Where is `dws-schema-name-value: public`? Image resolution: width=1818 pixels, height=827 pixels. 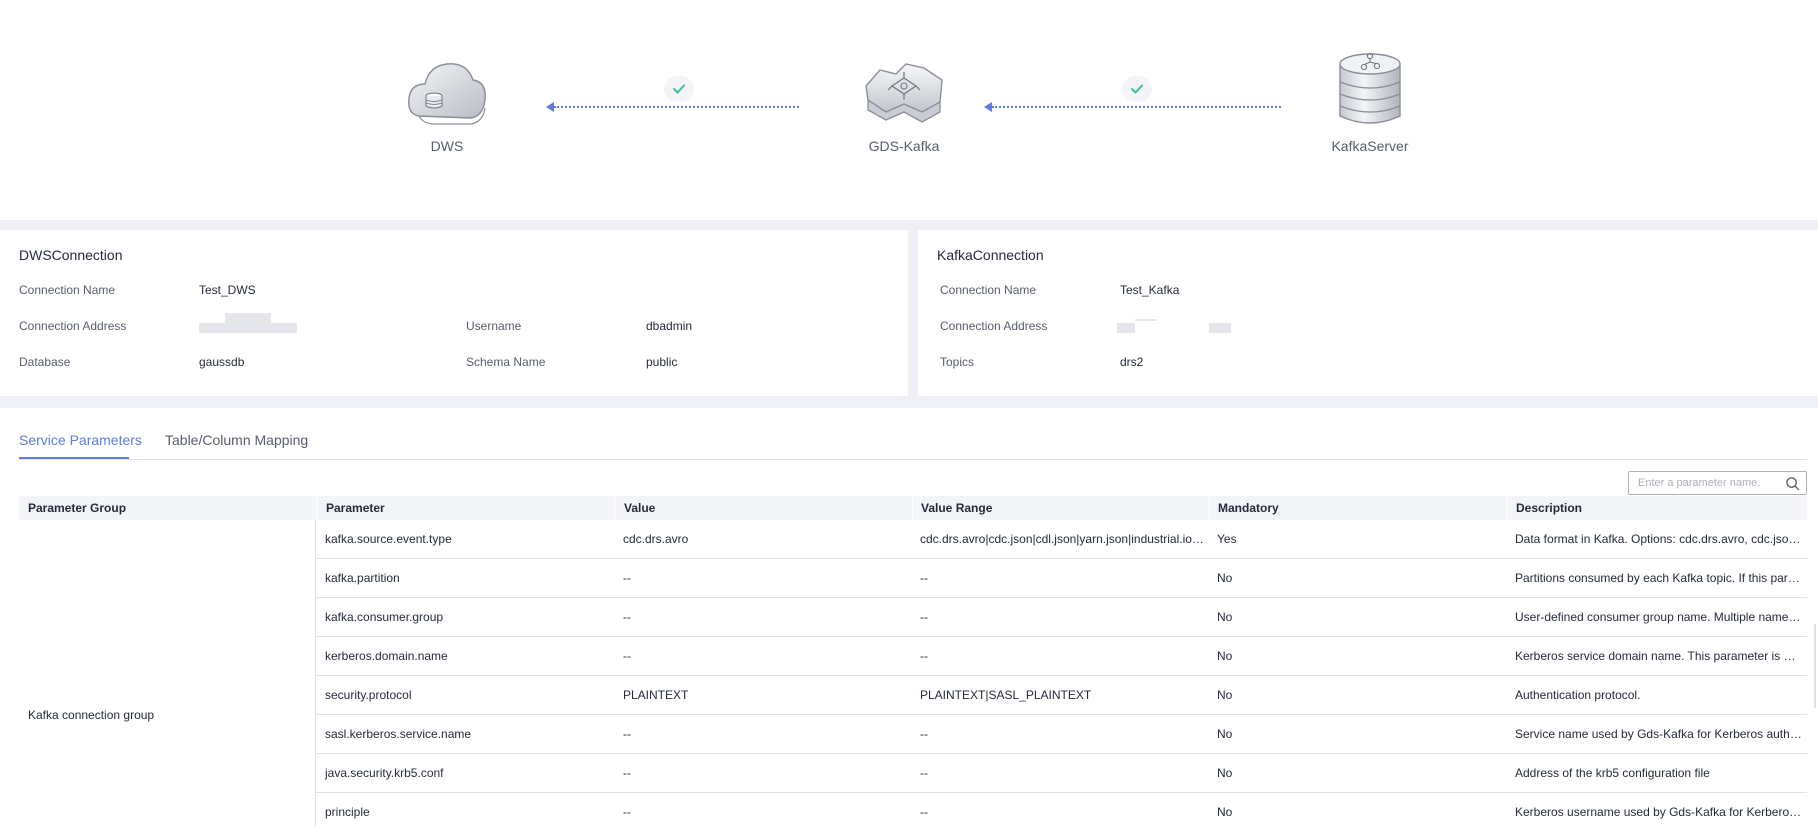 dws-schema-name-value: public is located at coordinates (662, 362).